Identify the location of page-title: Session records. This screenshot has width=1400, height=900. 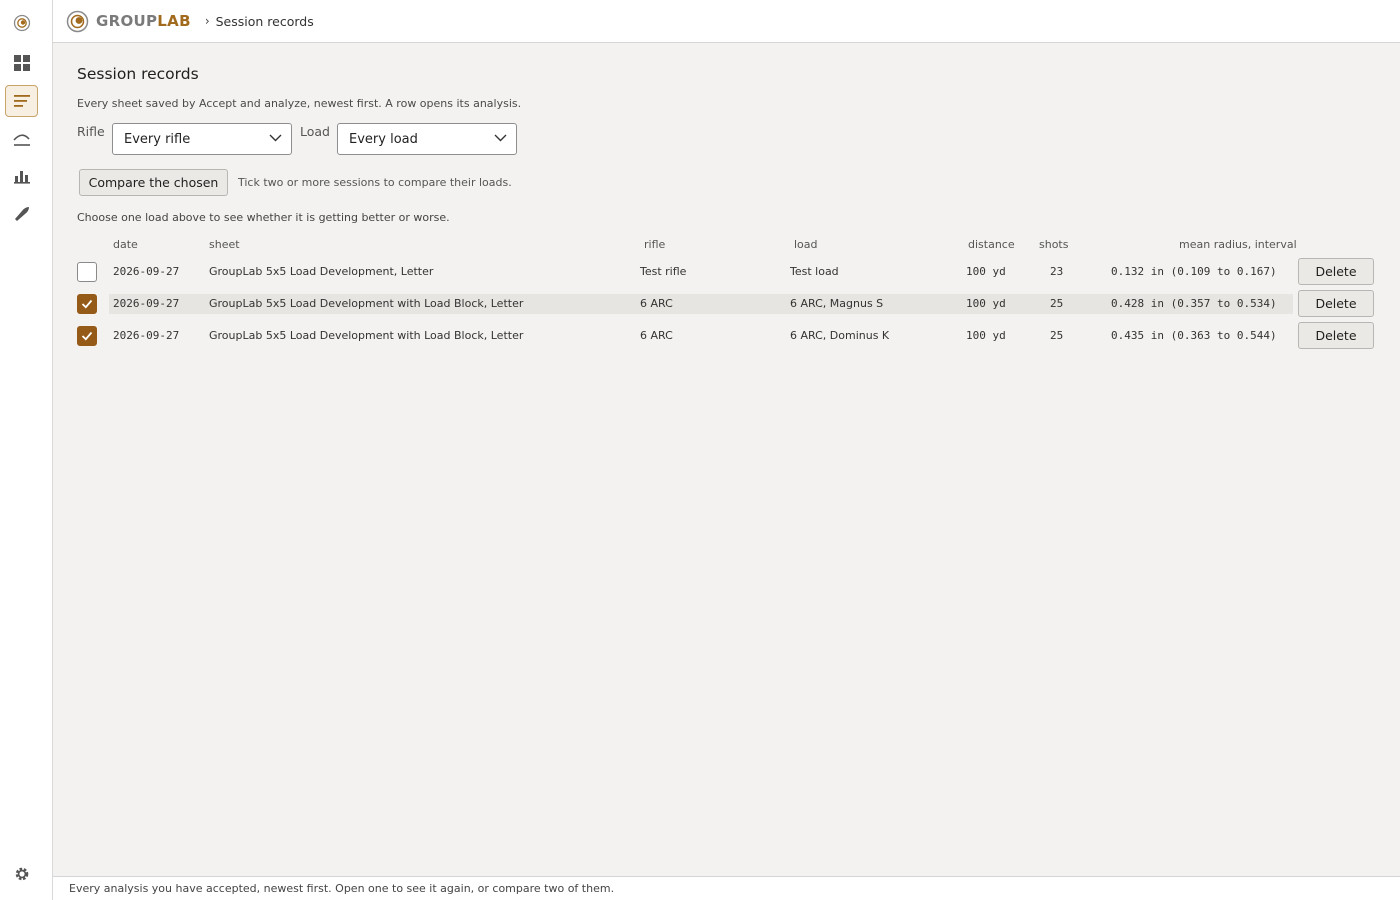
(138, 74).